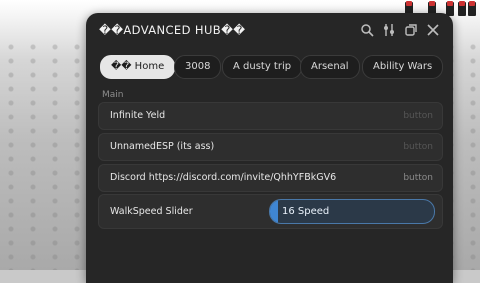 The image size is (480, 283). Describe the element at coordinates (389, 30) in the screenshot. I see `settings-icon` at that location.